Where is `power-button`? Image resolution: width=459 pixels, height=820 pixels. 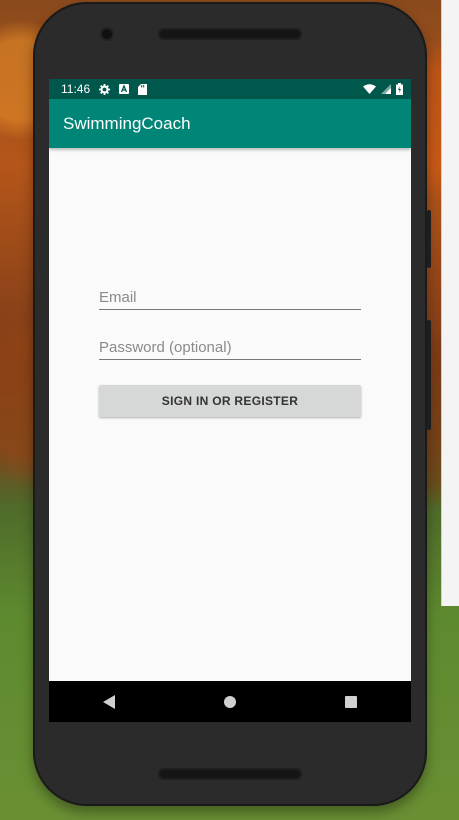 power-button is located at coordinates (429, 375).